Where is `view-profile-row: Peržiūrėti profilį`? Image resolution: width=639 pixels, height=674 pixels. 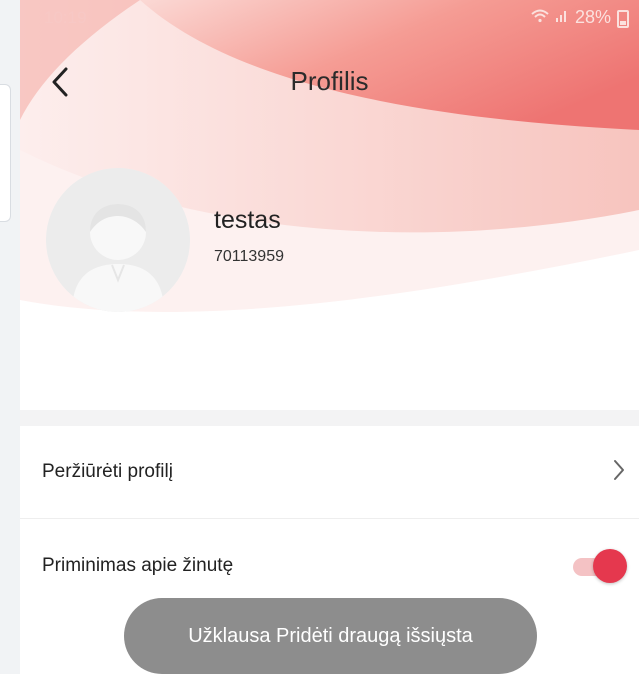 view-profile-row: Peržiūrėti profilį is located at coordinates (329, 472).